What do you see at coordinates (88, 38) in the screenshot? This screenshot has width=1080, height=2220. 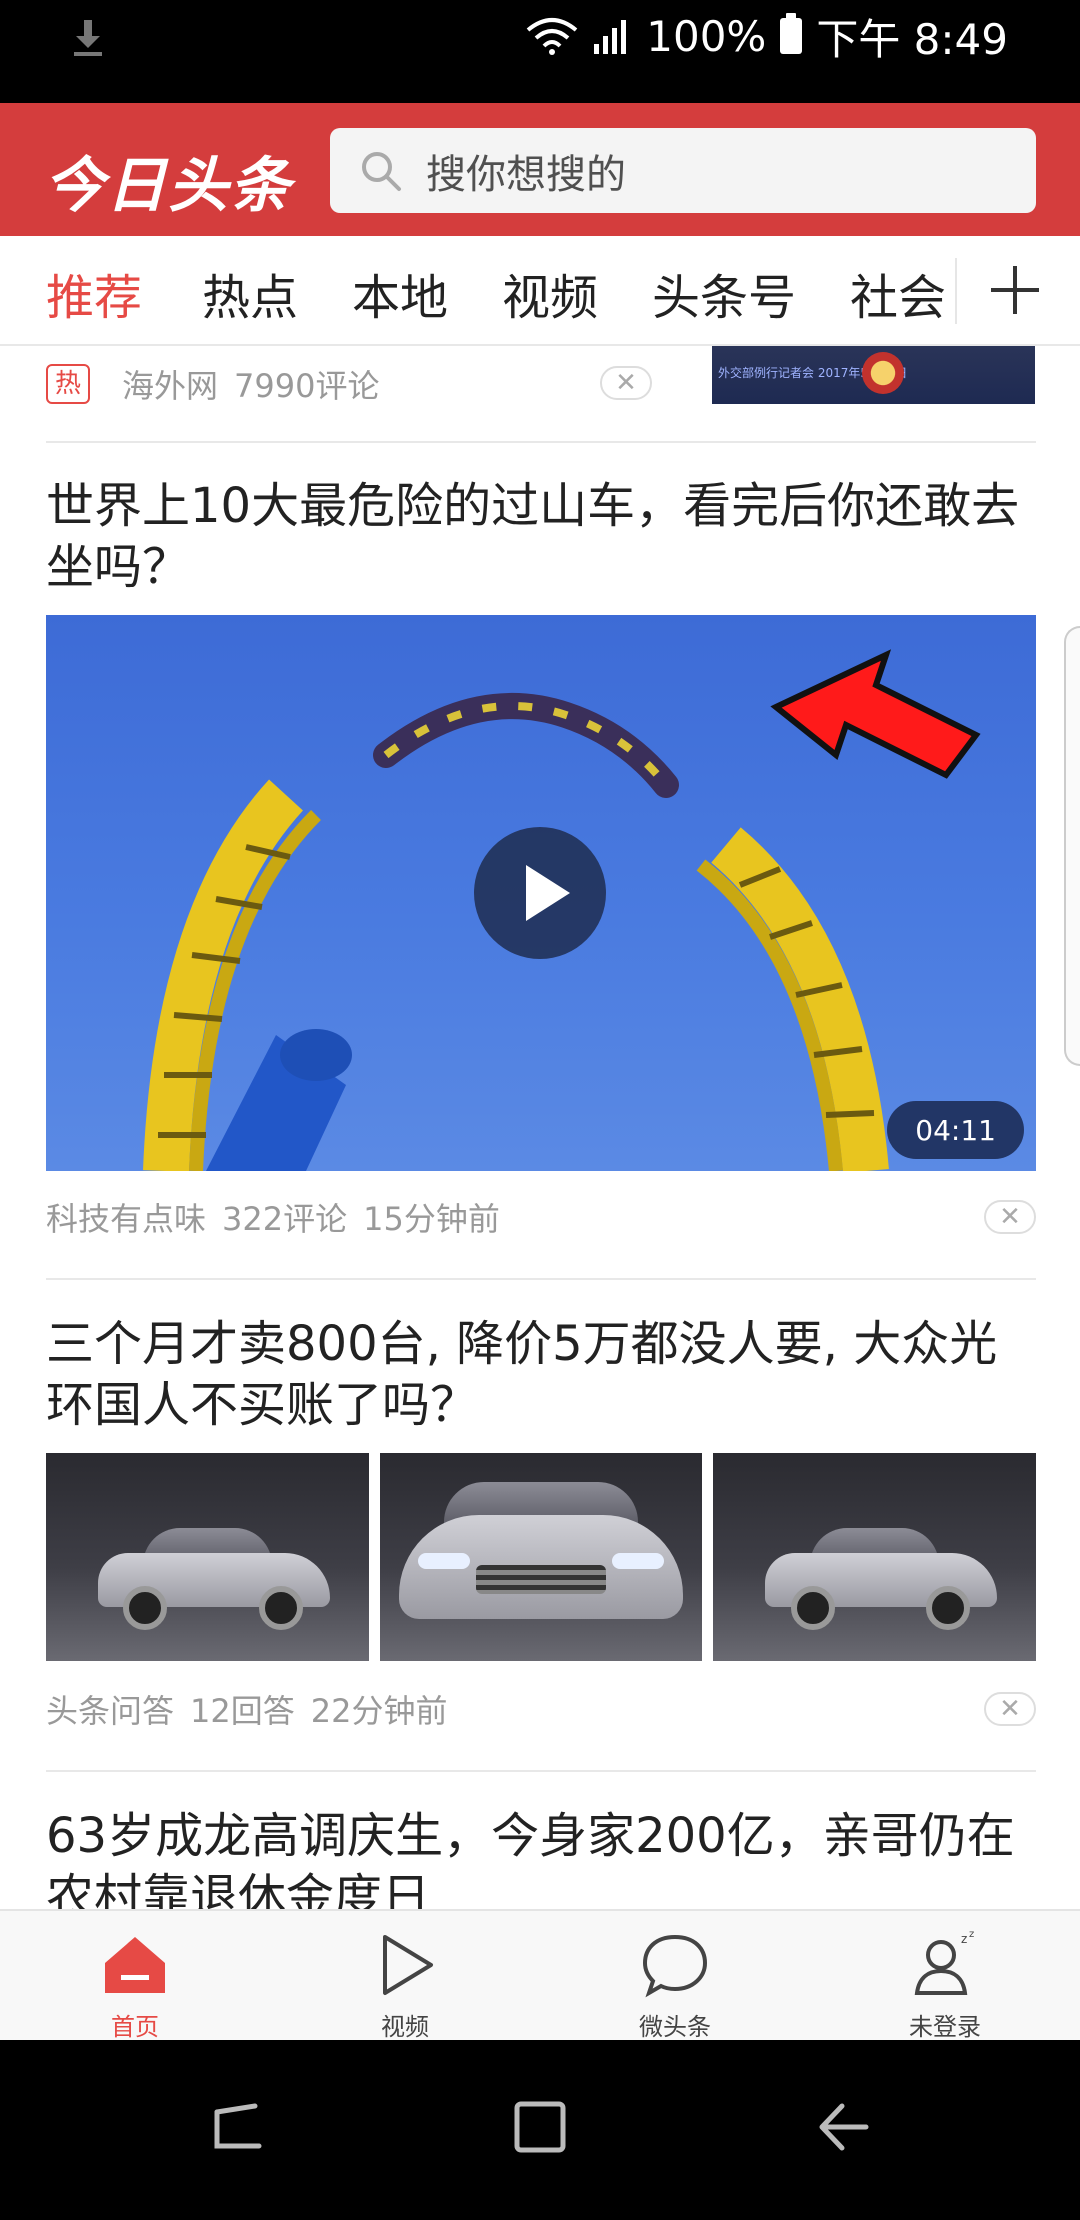 I see `download-icon` at bounding box center [88, 38].